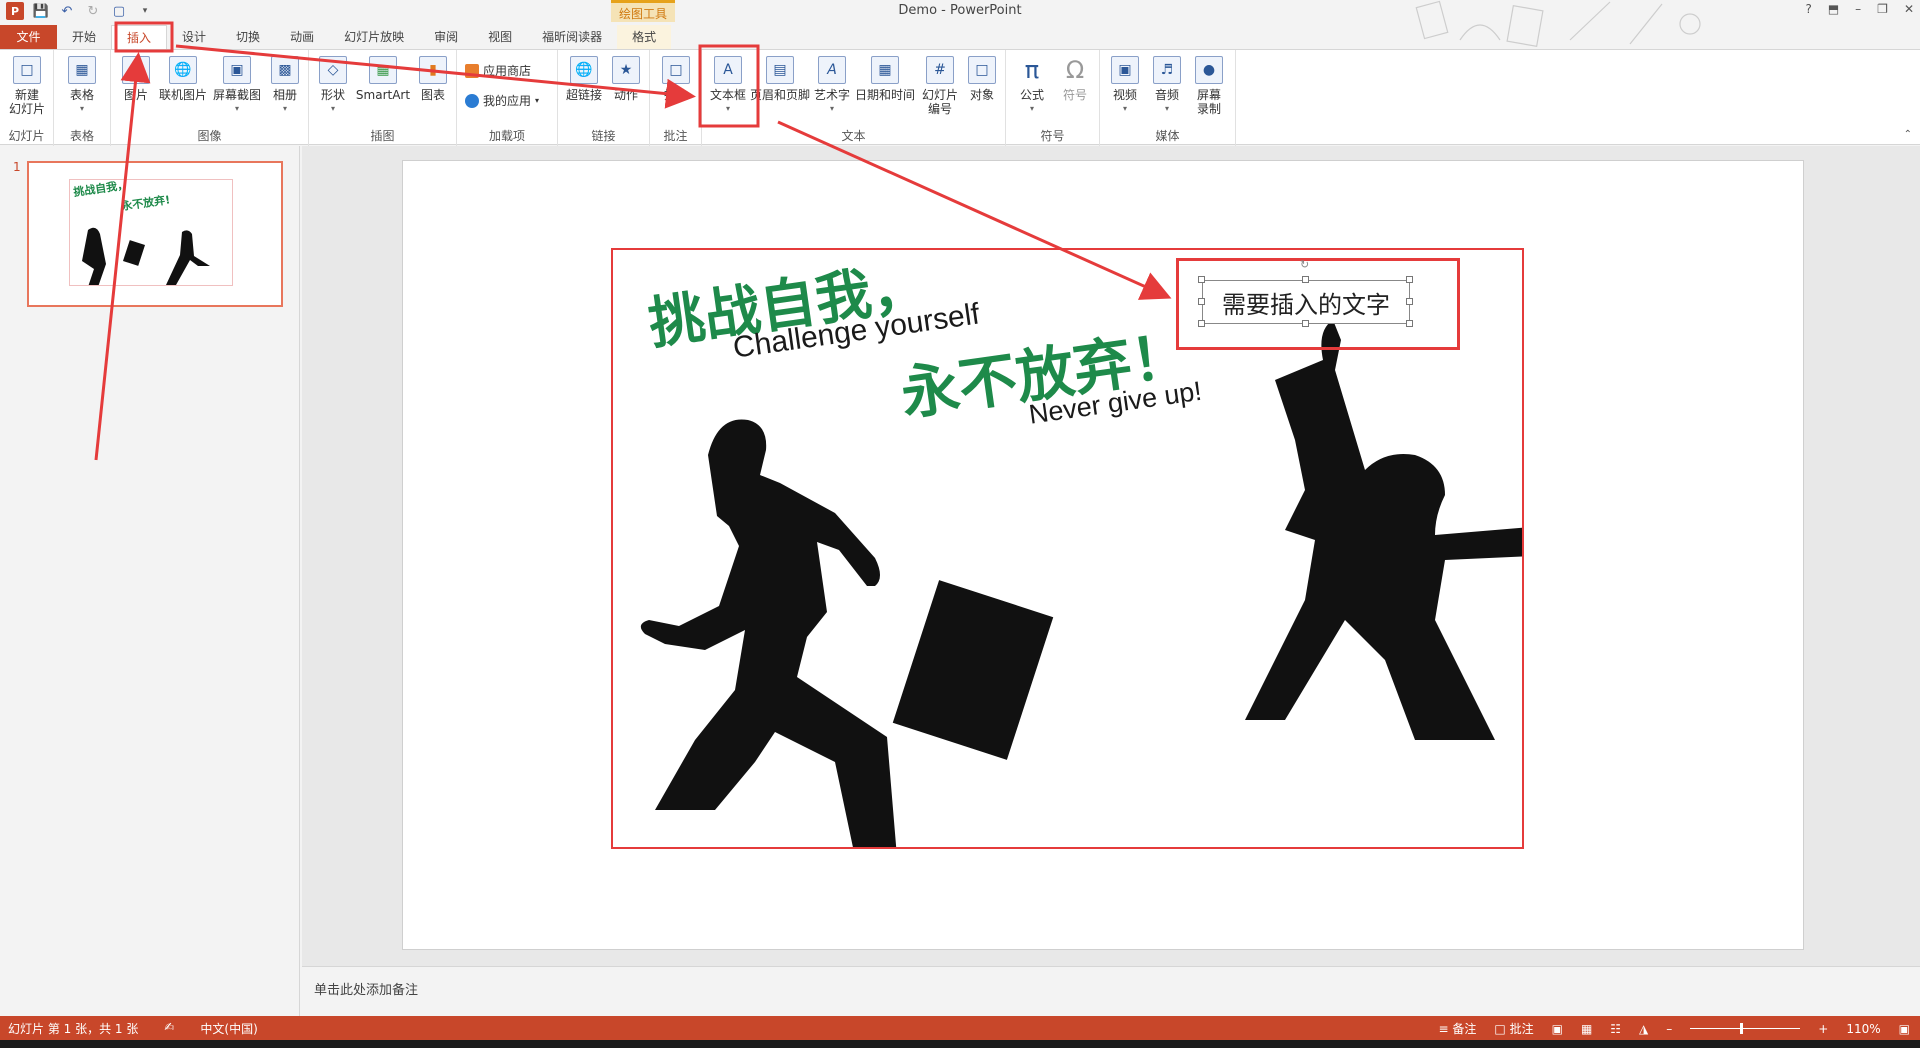 Image resolution: width=1920 pixels, height=1048 pixels. I want to click on tab-view: 视图, so click(500, 37).